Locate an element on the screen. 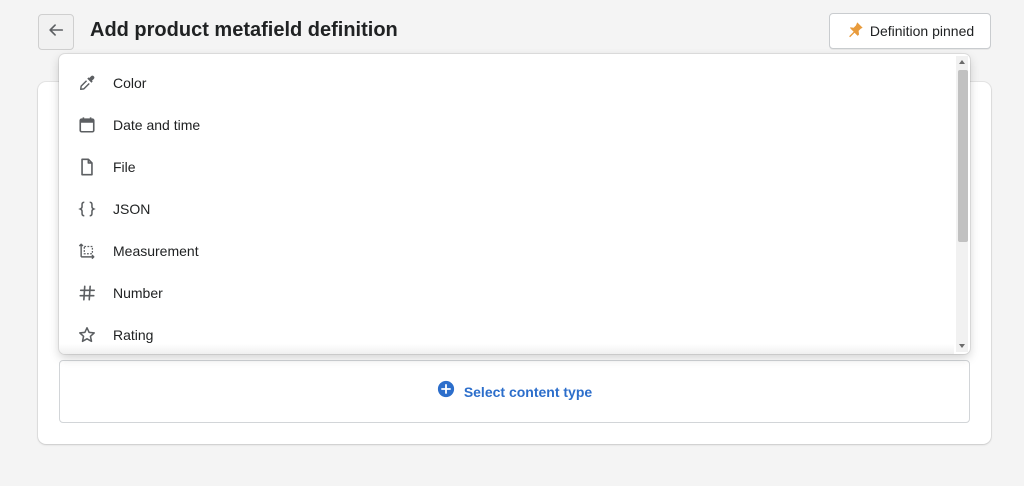 Image resolution: width=1024 pixels, height=486 pixels. scroll-fade is located at coordinates (506, 349).